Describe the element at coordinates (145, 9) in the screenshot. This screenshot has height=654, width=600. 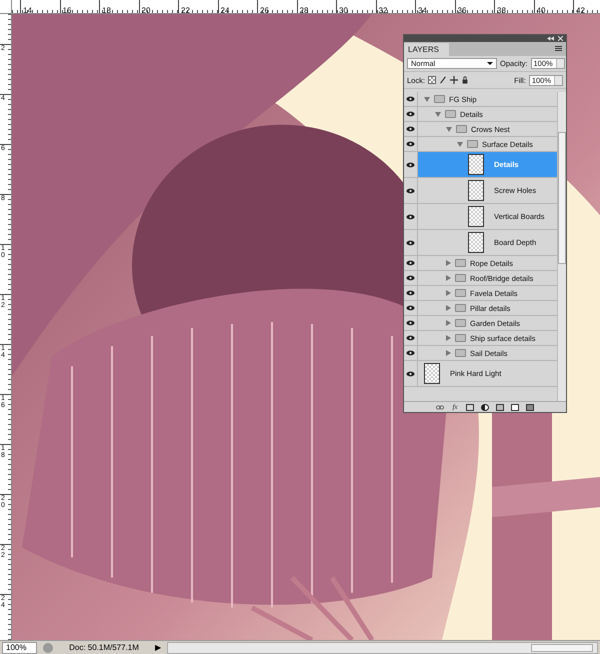
I see `ruler-number: 20` at that location.